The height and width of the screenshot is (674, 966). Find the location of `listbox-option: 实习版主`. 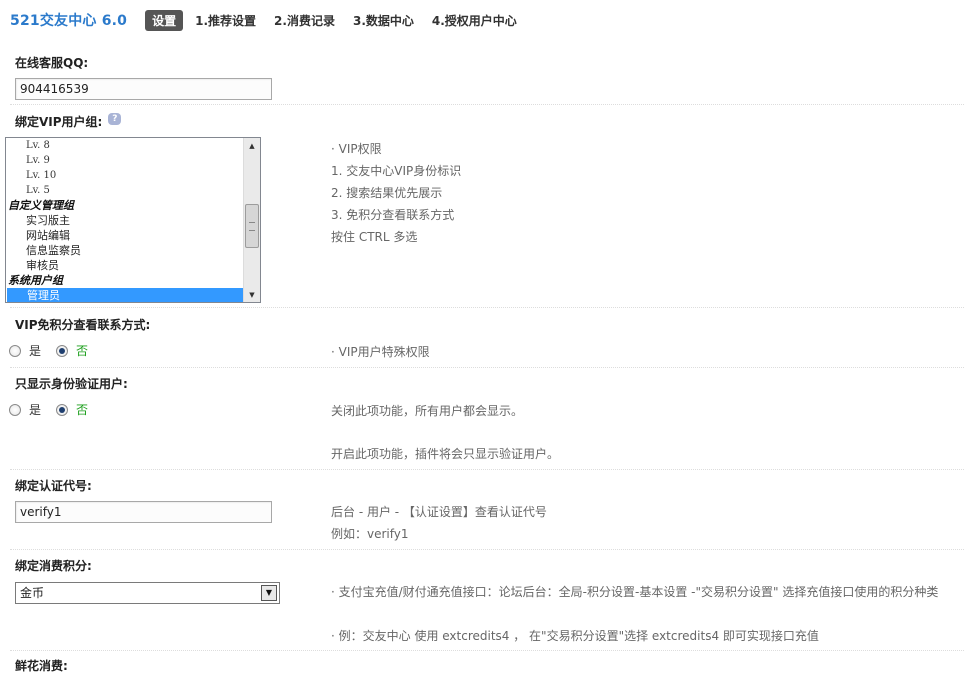

listbox-option: 实习版主 is located at coordinates (124, 220).